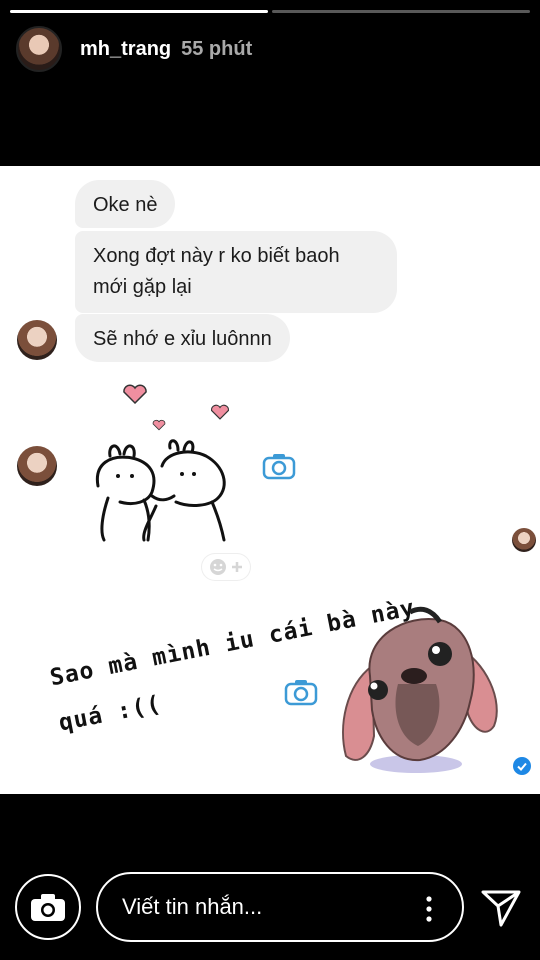  Describe the element at coordinates (501, 908) in the screenshot. I see `send-icon` at that location.